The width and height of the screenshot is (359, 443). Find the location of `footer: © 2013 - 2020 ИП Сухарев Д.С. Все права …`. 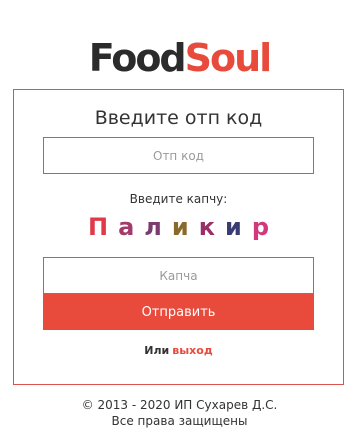

footer: © 2013 - 2020 ИП Сухарев Д.С. Все права … is located at coordinates (179, 413).